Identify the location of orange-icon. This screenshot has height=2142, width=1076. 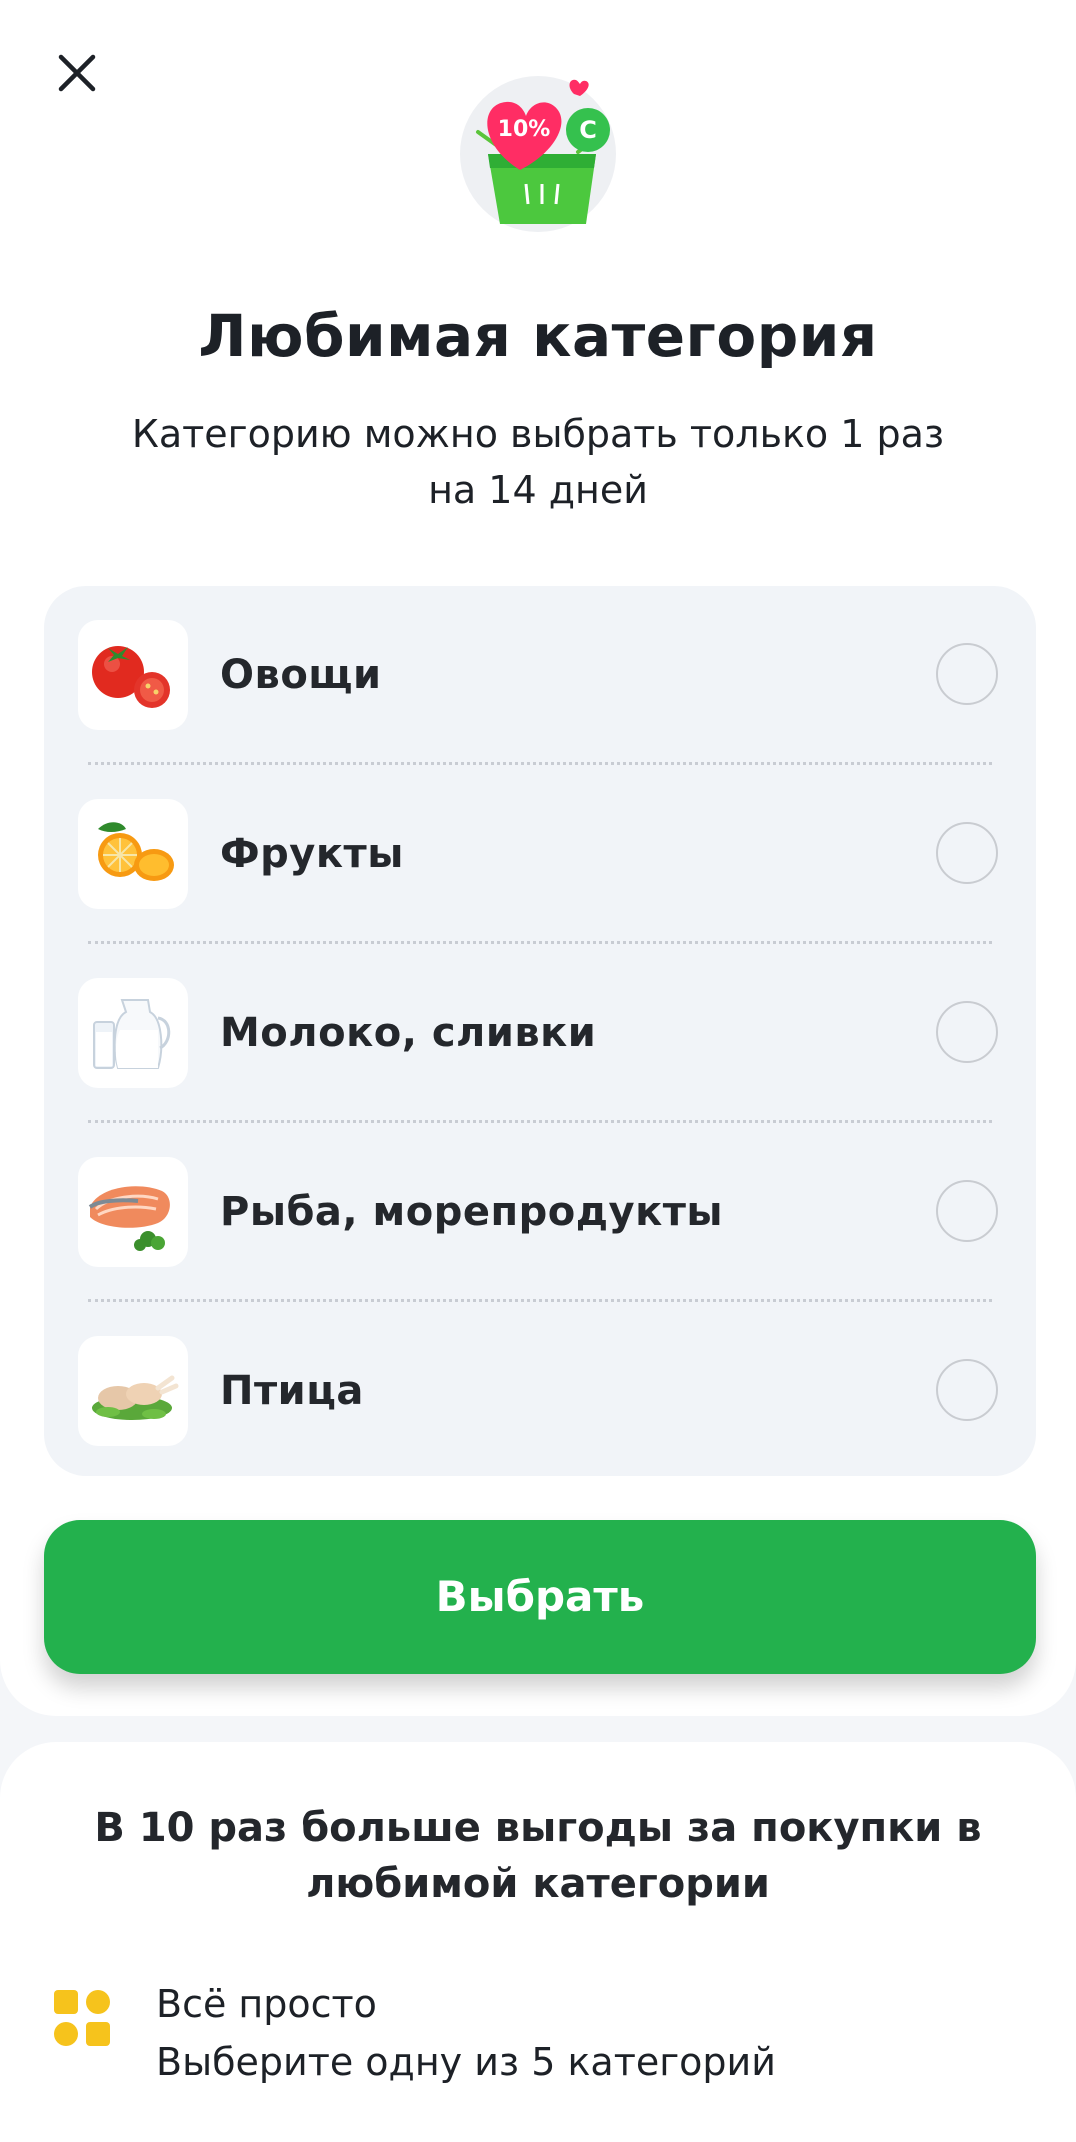
(133, 854).